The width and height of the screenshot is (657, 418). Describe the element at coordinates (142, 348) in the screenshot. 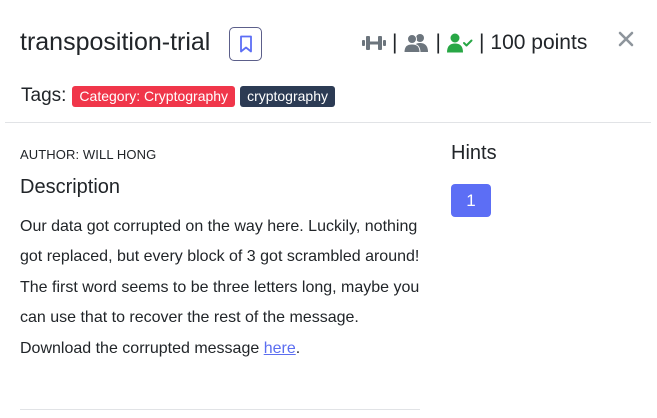

I see `download-prefix: Download the corrupted message` at that location.